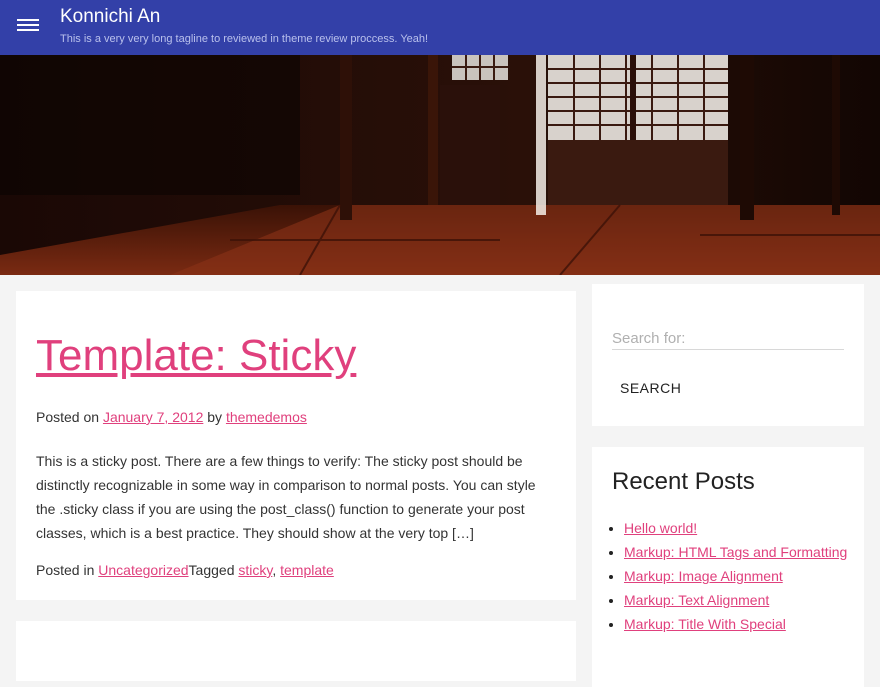 This screenshot has width=880, height=687. Describe the element at coordinates (744, 528) in the screenshot. I see `list-item: Hello world!` at that location.